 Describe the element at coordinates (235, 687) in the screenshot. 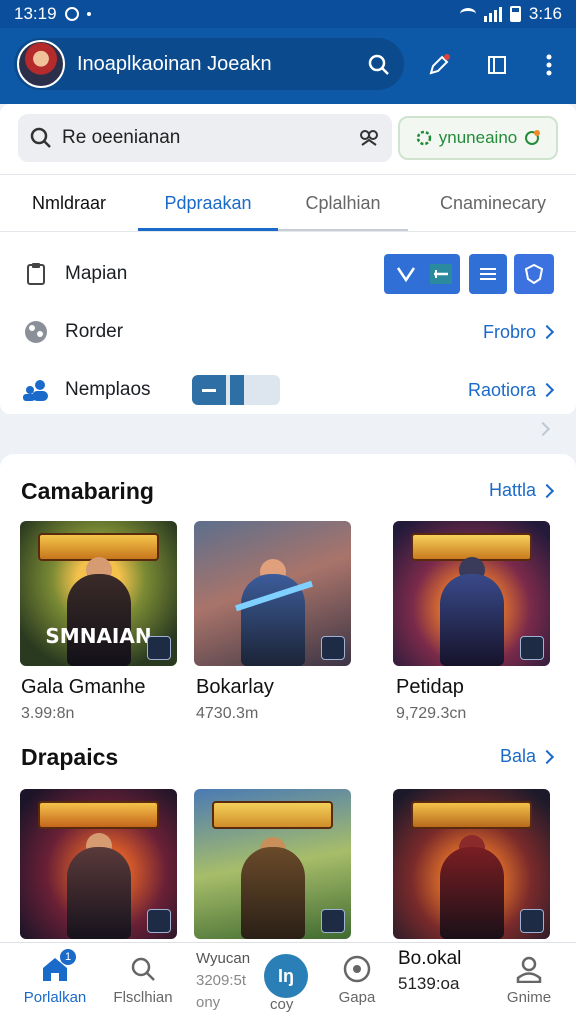

I see `game-title: Bokarlay` at that location.